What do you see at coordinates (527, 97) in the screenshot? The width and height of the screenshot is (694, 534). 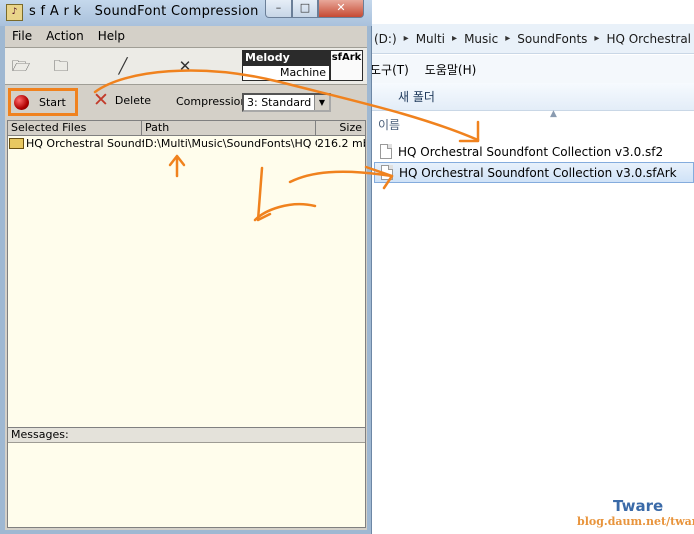 I see `explorer-toolbar: 새 폴더` at bounding box center [527, 97].